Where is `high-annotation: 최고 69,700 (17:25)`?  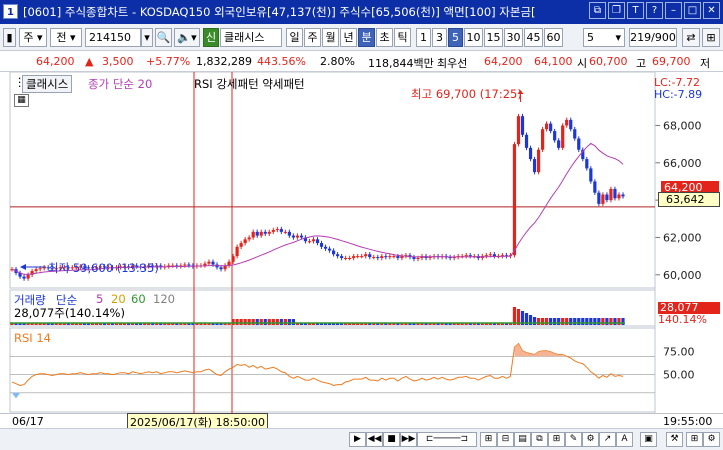
high-annotation: 최고 69,700 (17:25) is located at coordinates (466, 94).